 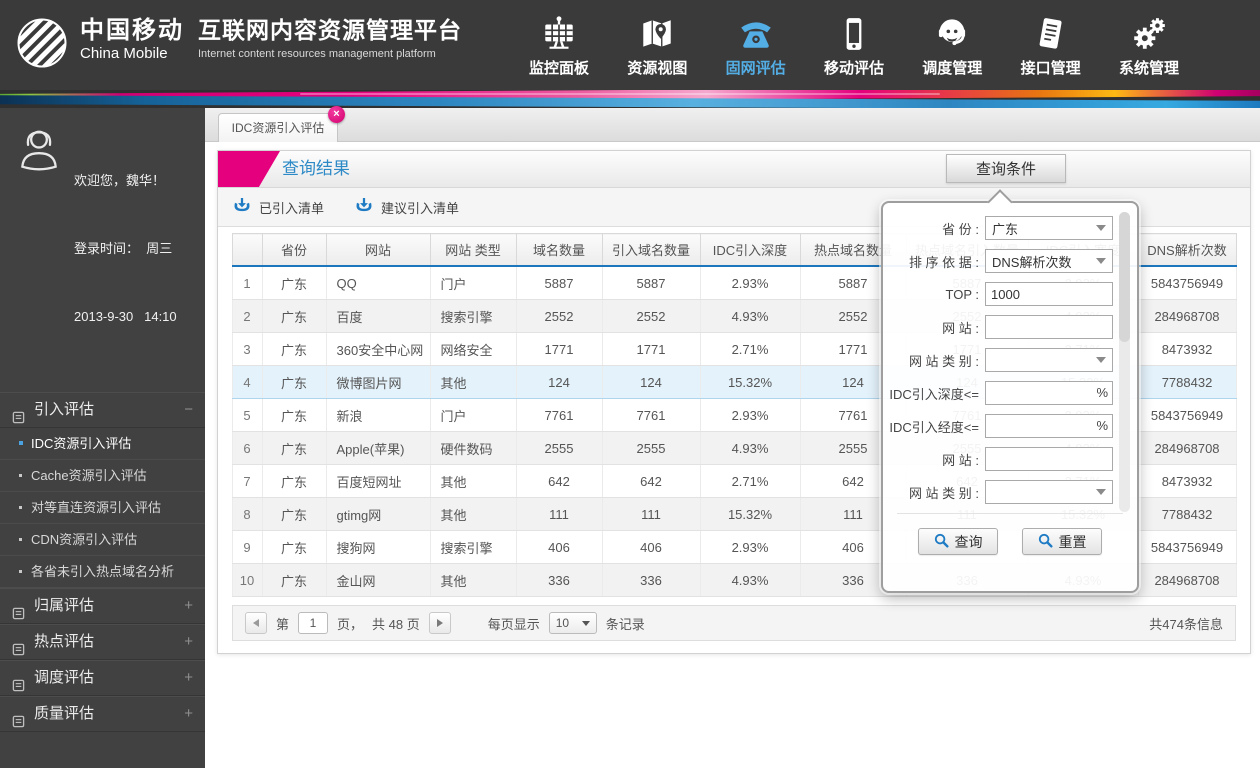 What do you see at coordinates (1148, 68) in the screenshot?
I see `nav-label: 系统管理` at bounding box center [1148, 68].